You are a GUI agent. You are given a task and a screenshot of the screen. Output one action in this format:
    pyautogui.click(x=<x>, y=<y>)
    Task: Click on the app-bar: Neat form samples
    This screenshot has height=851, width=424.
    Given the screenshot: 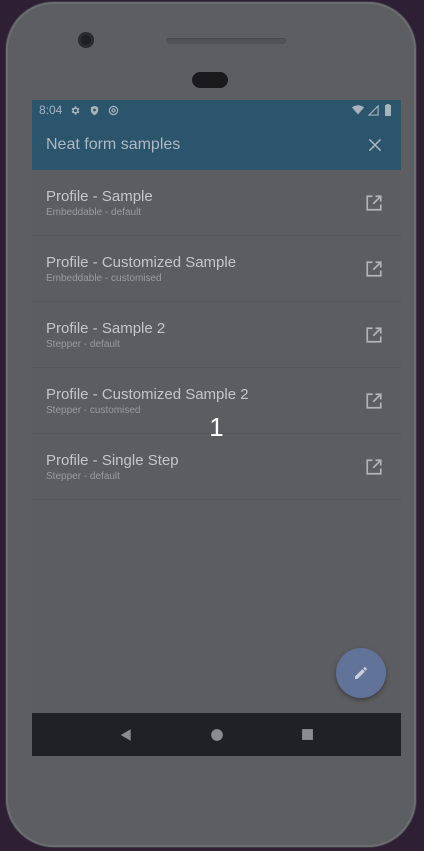 What is the action you would take?
    pyautogui.click(x=216, y=145)
    